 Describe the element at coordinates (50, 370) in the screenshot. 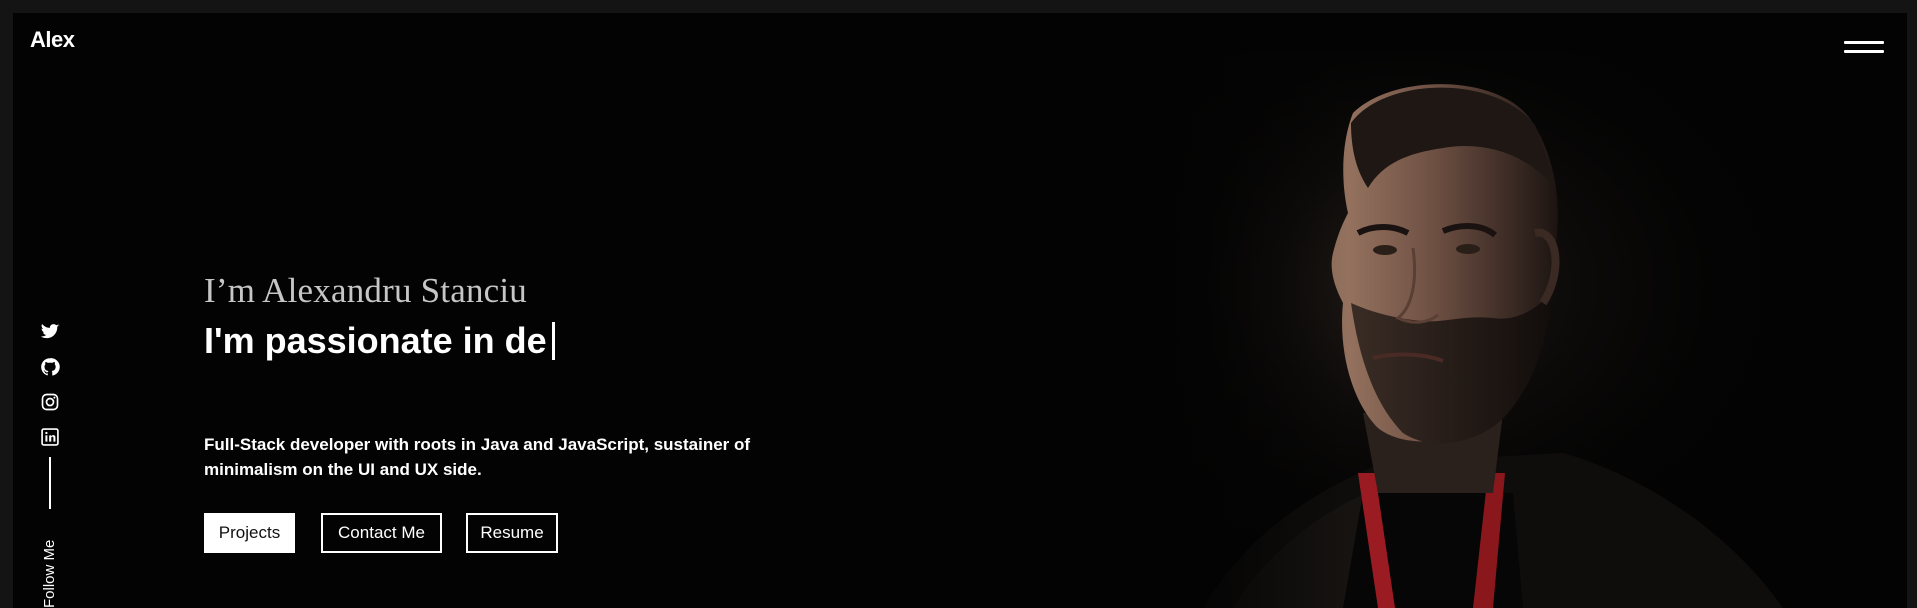

I see `github-icon` at that location.